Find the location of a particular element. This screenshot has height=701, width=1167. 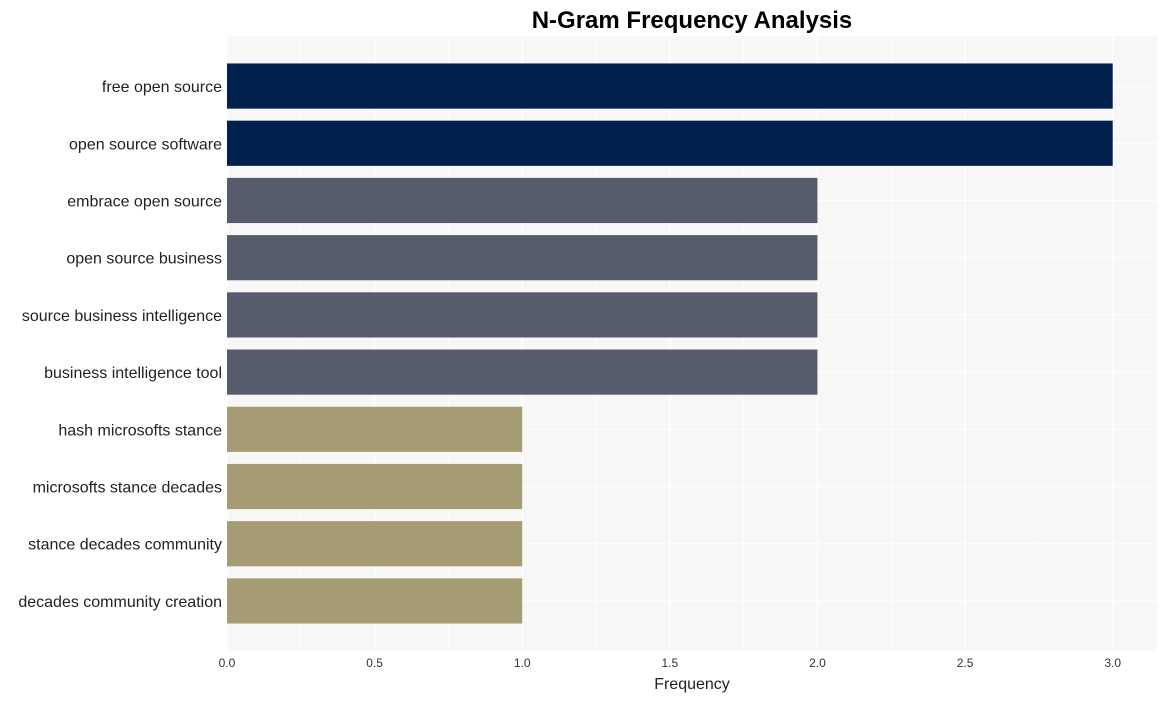

y-tick-label: open source software is located at coordinates (145, 144).